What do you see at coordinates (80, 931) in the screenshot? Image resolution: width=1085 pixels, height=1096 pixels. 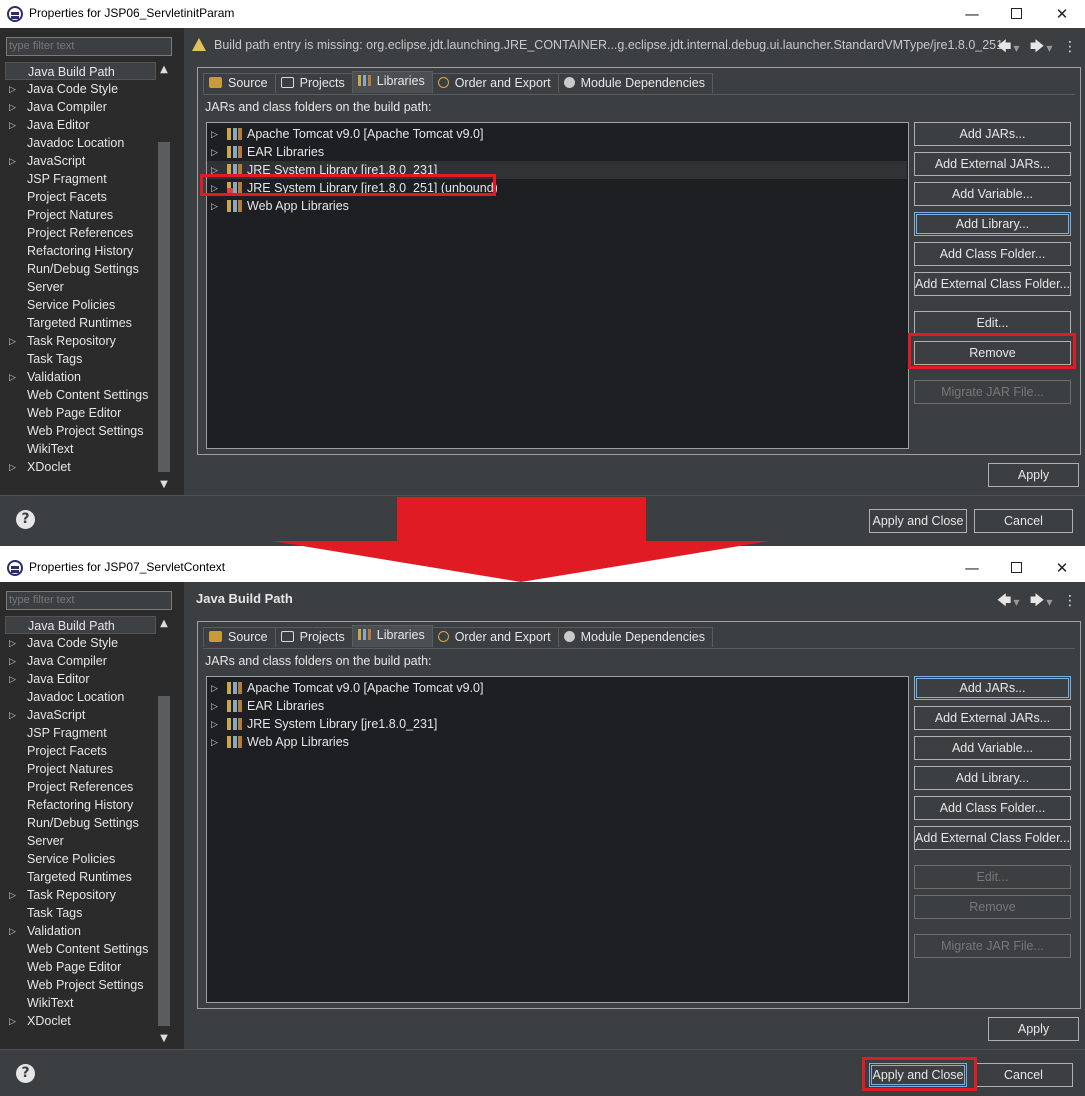 I see `tree-item-validation: ▷ Validation` at bounding box center [80, 931].